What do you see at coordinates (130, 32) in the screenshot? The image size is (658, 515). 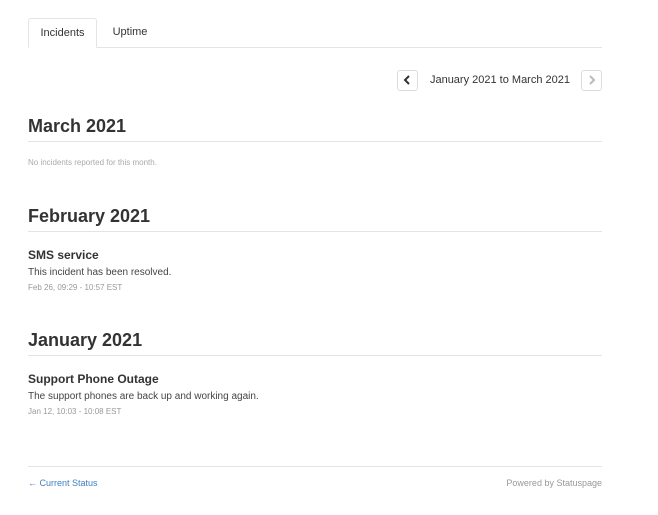 I see `tab-uptime: Uptime` at bounding box center [130, 32].